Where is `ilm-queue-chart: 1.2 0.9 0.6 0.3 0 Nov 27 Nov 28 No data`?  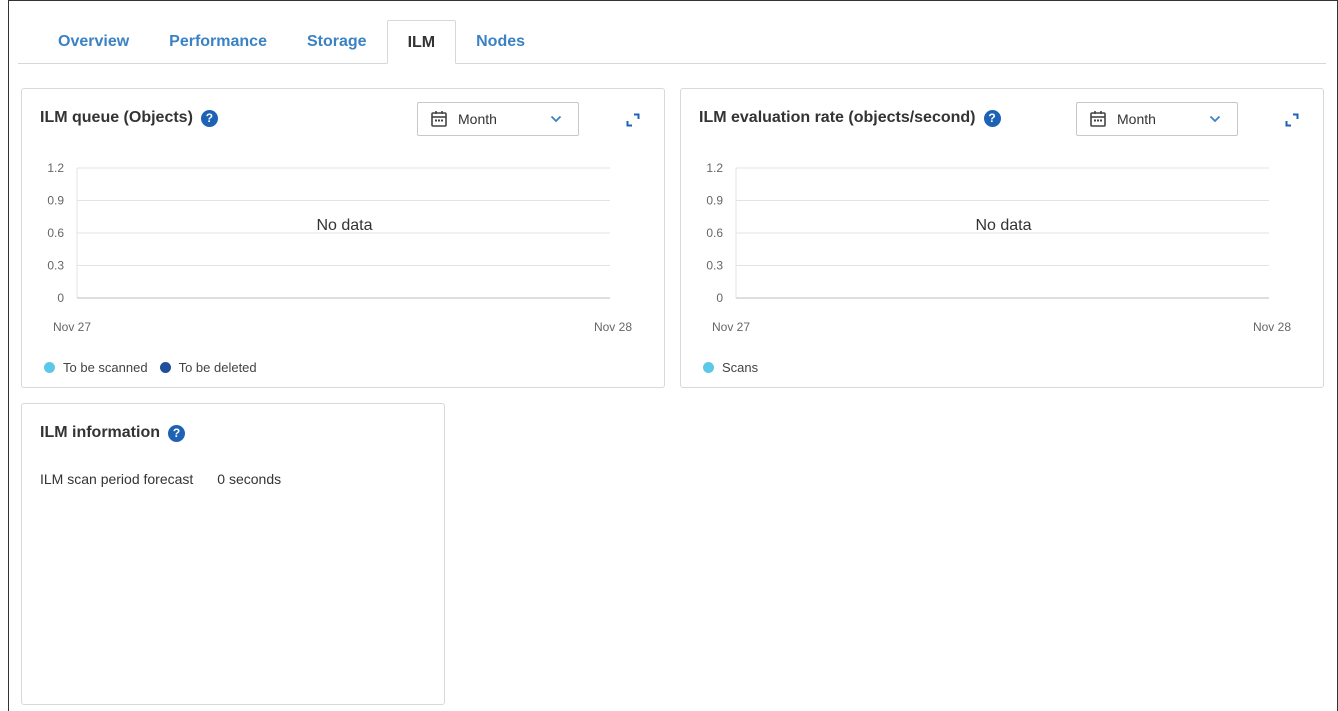
ilm-queue-chart: 1.2 0.9 0.6 0.3 0 Nov 27 Nov 28 No data is located at coordinates (339, 247).